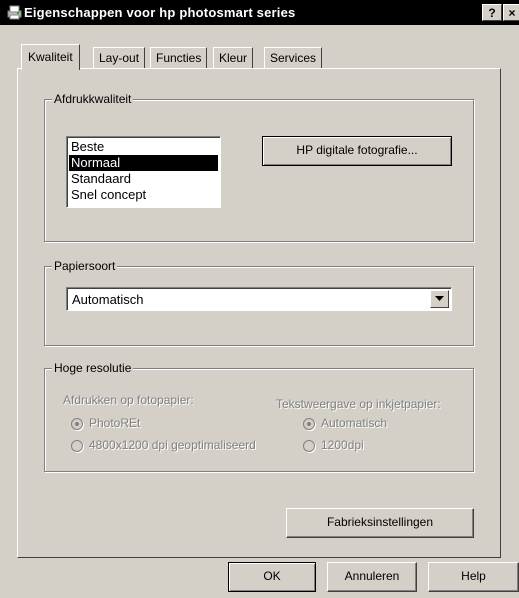  I want to click on photoret-label: PhotoREt, so click(115, 423).